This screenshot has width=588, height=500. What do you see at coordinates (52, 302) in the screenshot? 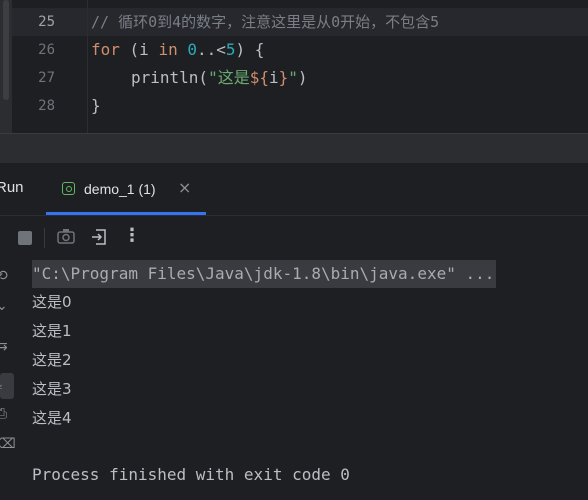
I see `console-output-line: 这是0` at bounding box center [52, 302].